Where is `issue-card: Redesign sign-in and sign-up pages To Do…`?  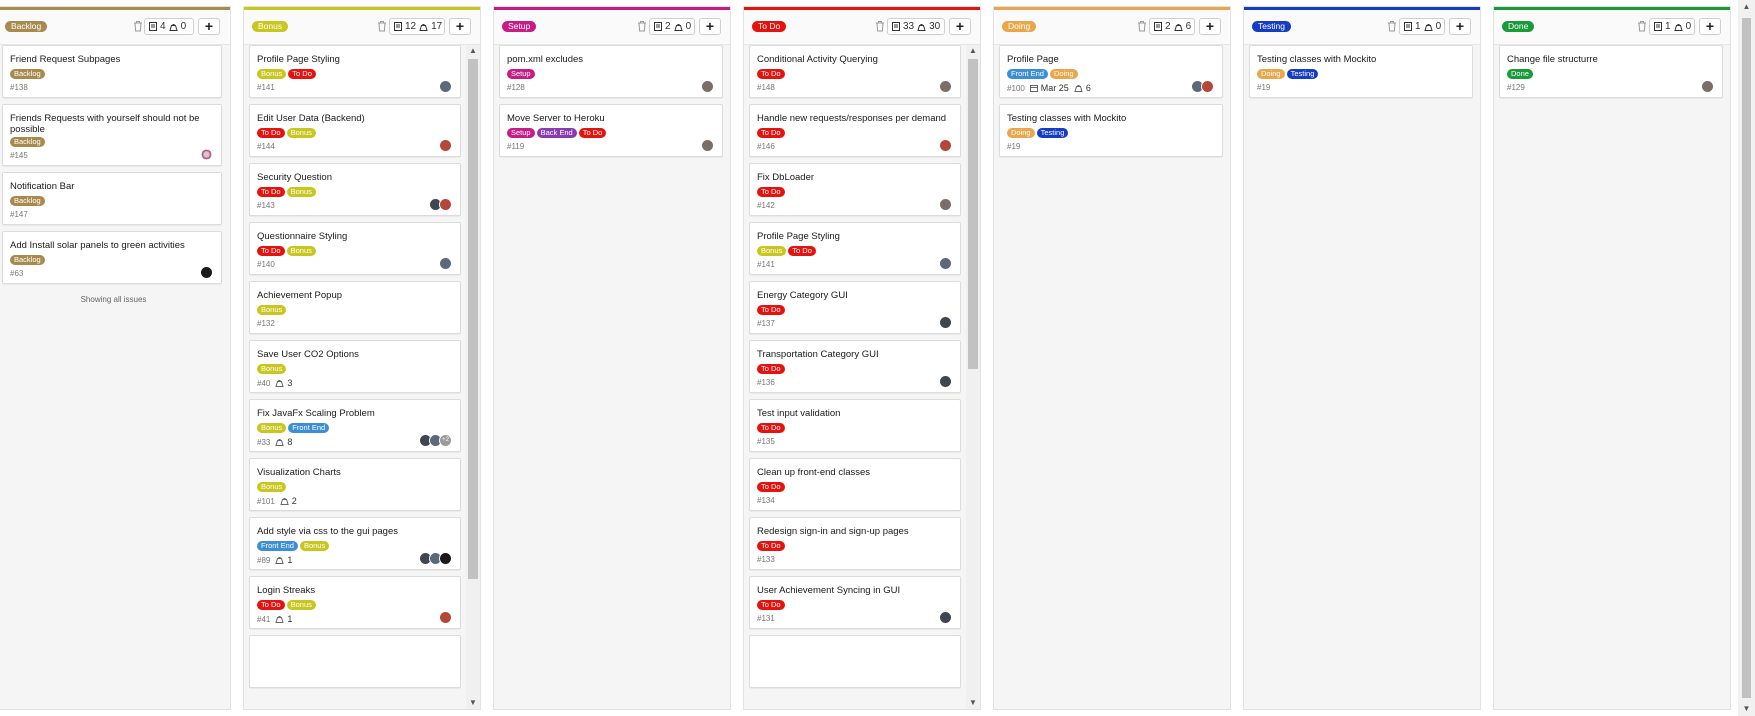
issue-card: Redesign sign-in and sign-up pages To Do… is located at coordinates (855, 543).